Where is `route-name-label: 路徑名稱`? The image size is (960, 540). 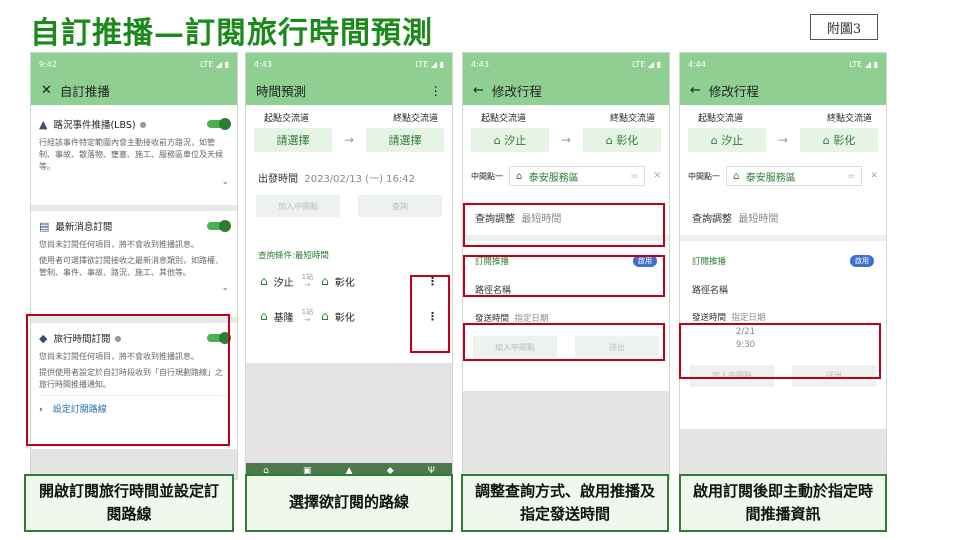
route-name-label: 路徑名稱 is located at coordinates (783, 291).